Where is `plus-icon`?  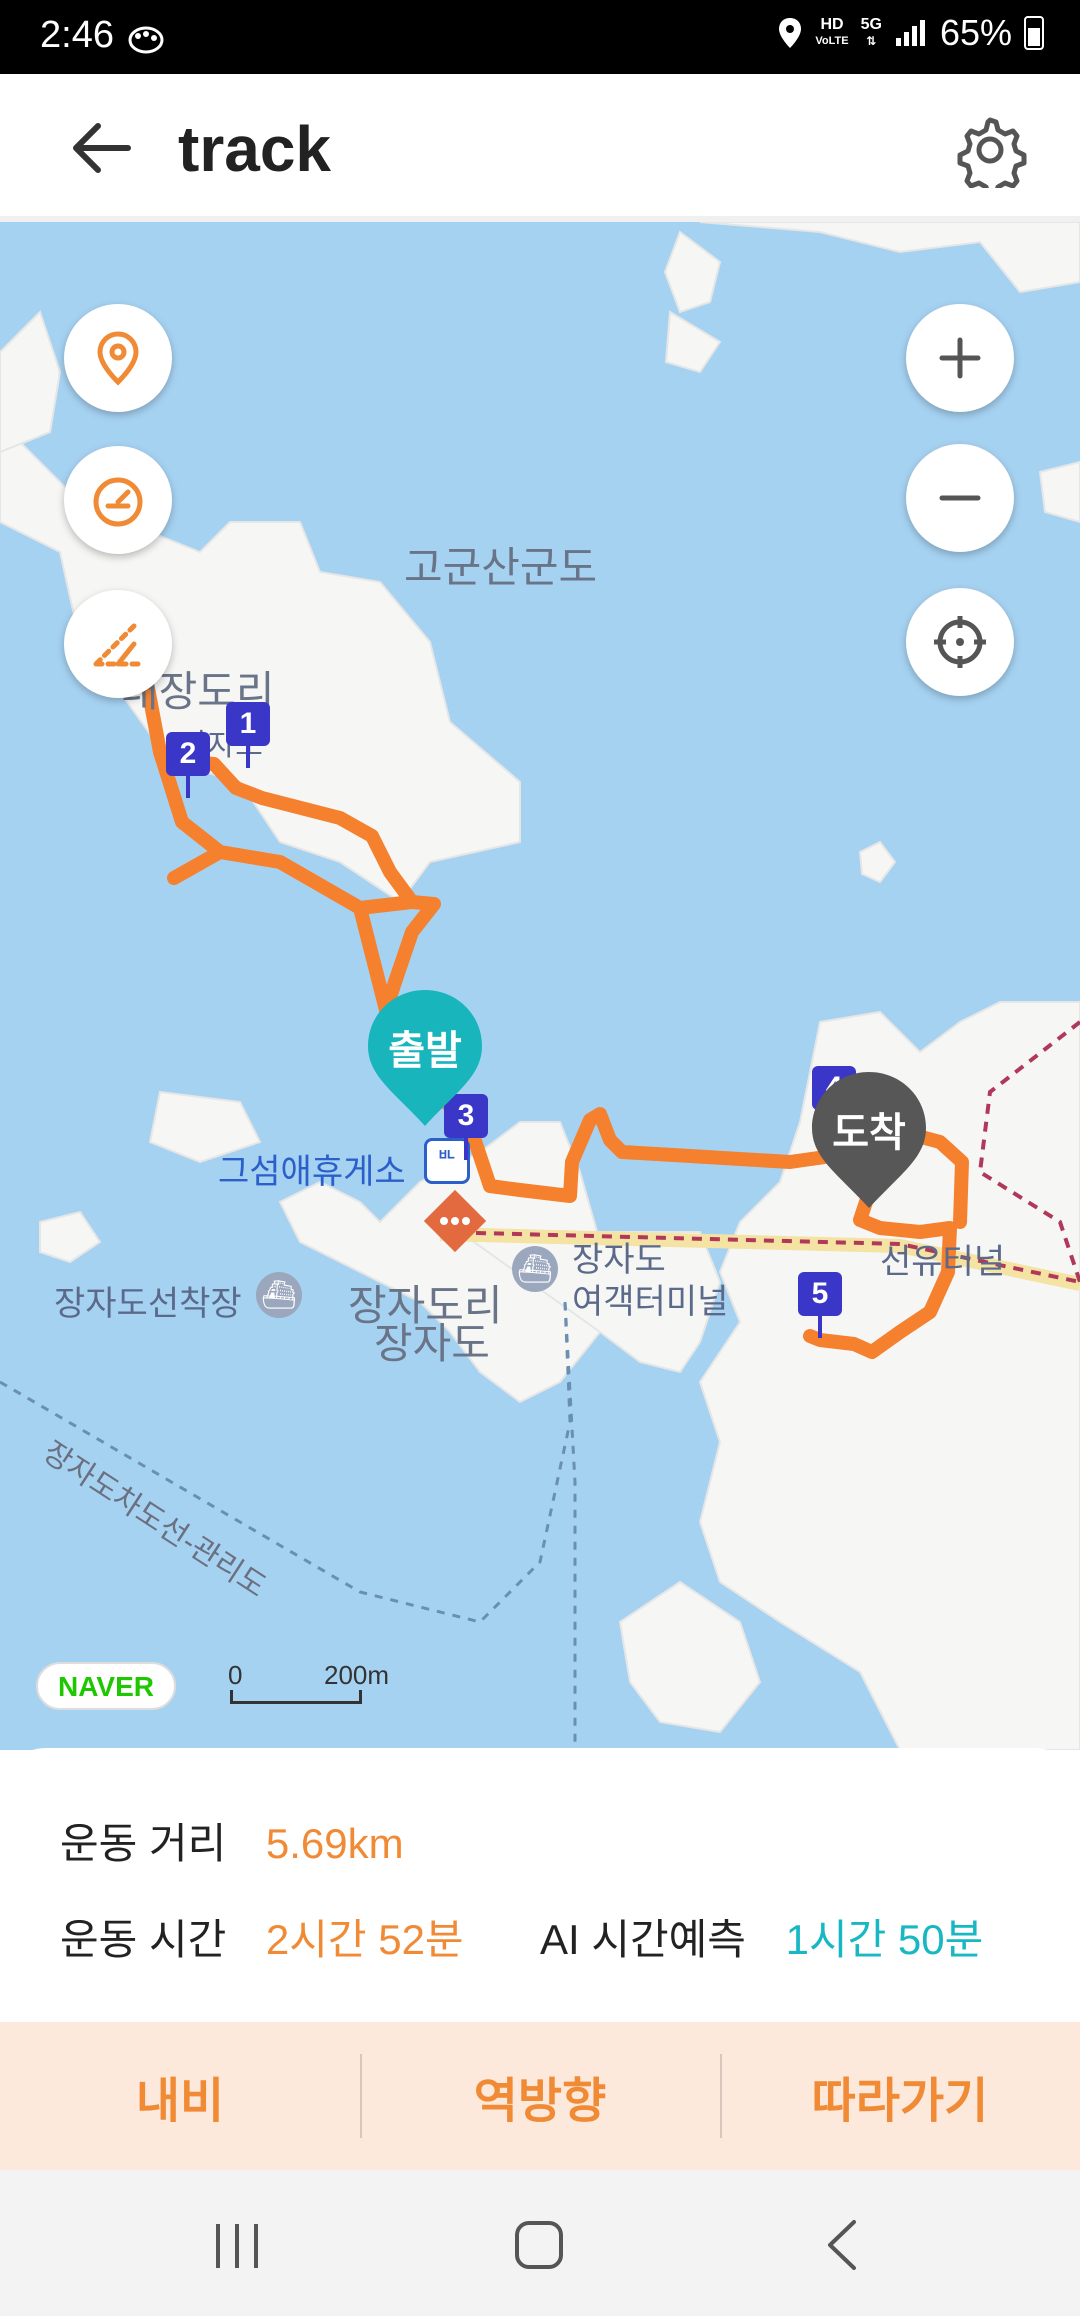
plus-icon is located at coordinates (960, 358).